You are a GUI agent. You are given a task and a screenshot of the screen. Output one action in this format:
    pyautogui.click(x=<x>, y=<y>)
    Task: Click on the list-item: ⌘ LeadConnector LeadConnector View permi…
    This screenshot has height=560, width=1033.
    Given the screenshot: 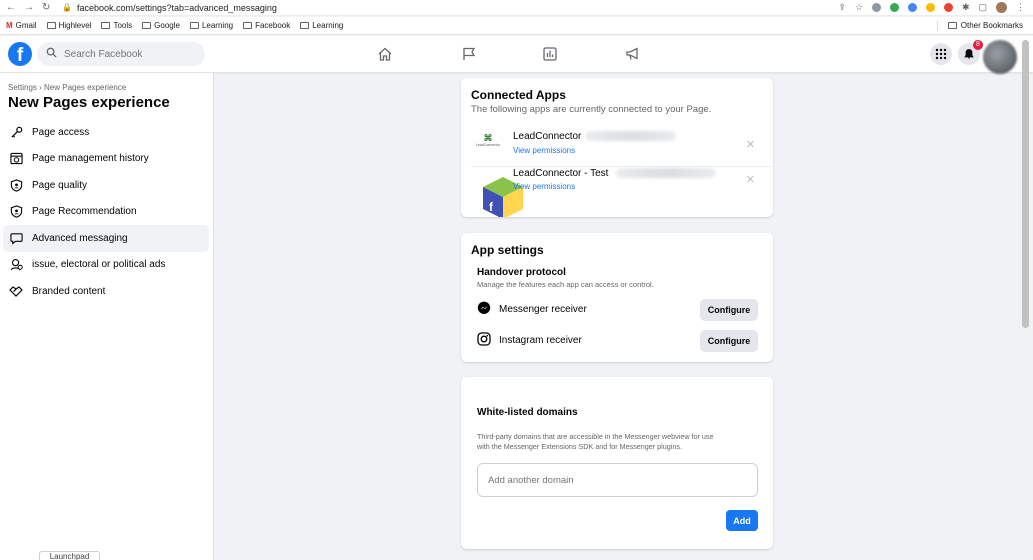 What is the action you would take?
    pyautogui.click(x=617, y=144)
    